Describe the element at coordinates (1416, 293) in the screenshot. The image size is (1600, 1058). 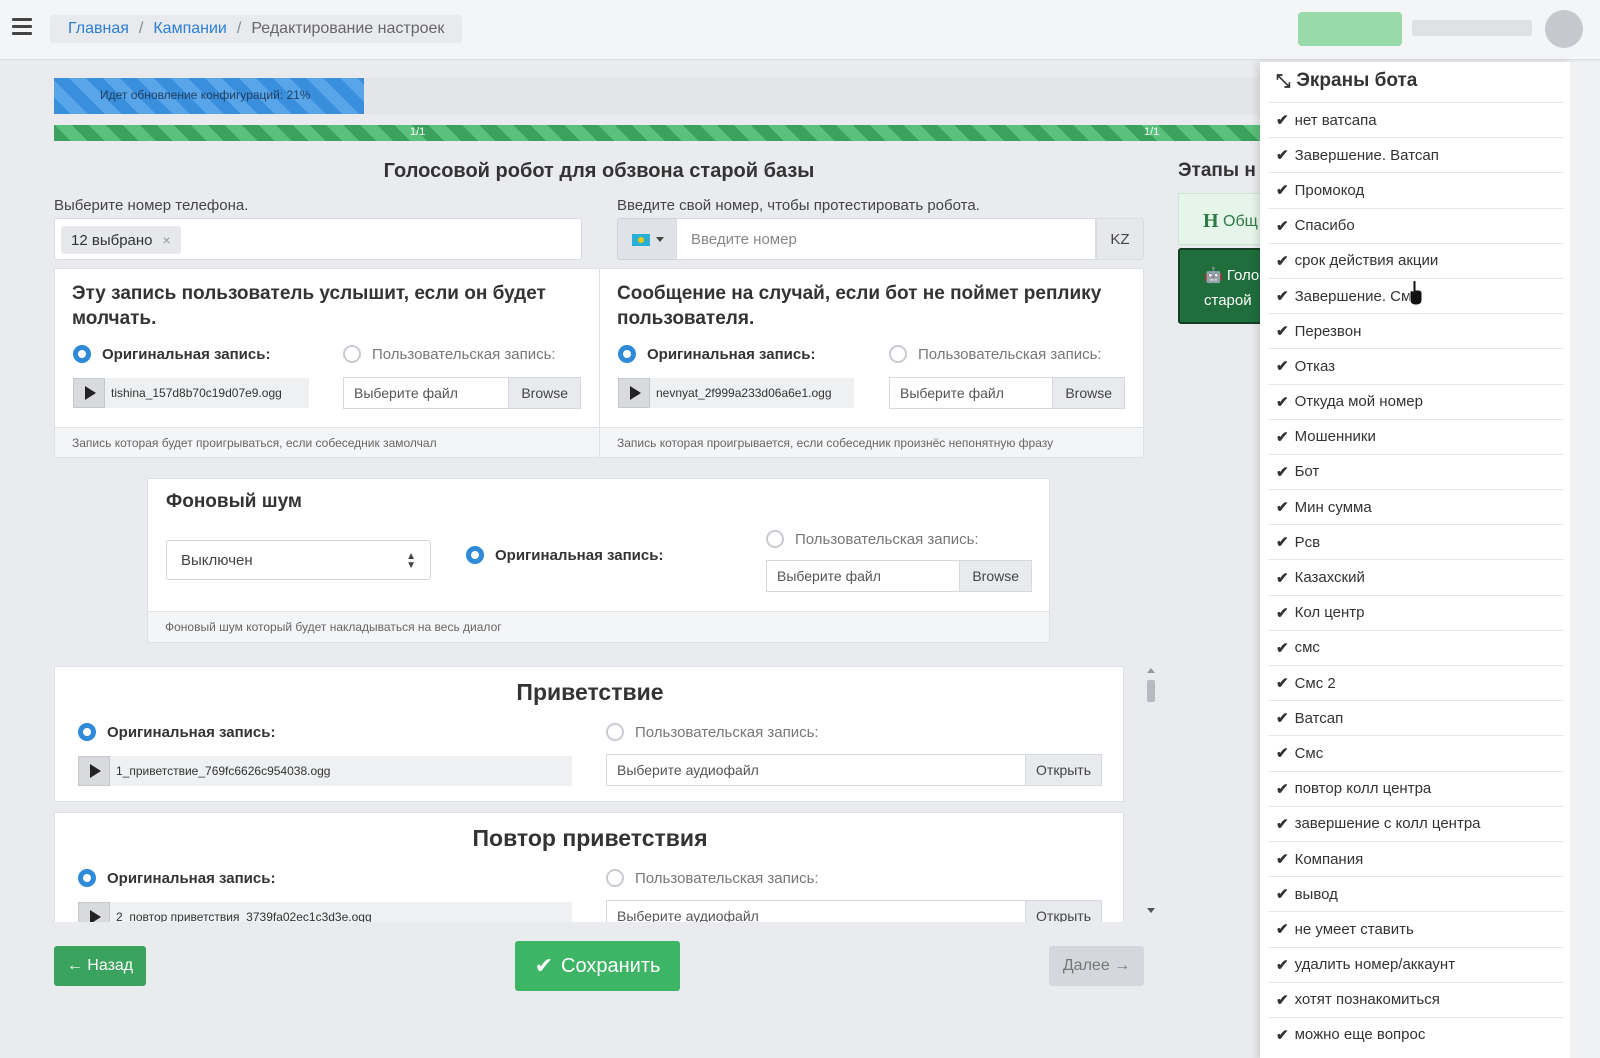
I see `hand-cursor-icon` at that location.